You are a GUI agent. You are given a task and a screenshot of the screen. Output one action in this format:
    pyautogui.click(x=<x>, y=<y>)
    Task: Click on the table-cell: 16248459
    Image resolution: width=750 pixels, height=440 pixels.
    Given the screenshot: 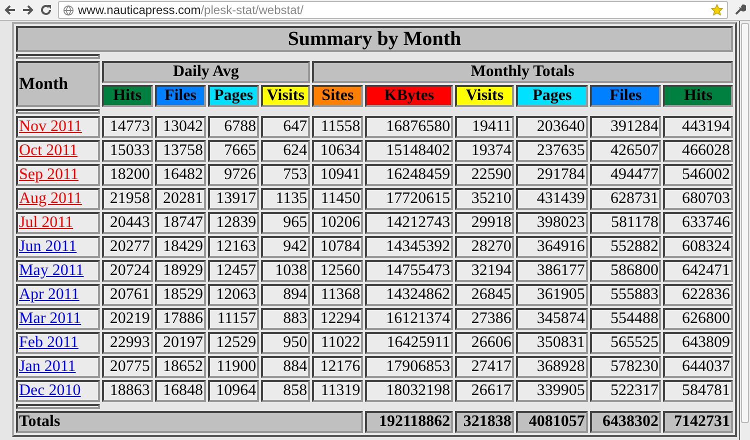 What is the action you would take?
    pyautogui.click(x=409, y=175)
    